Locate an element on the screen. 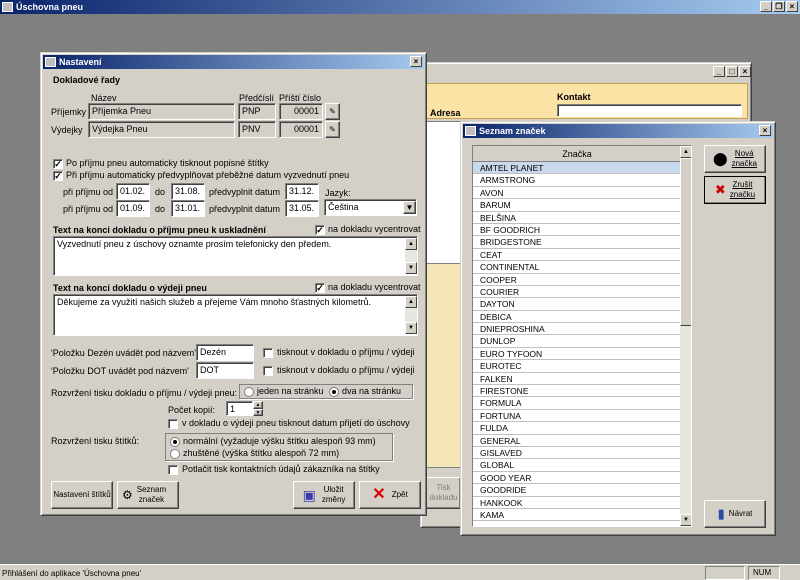 The image size is (800, 580). brand-list-item: GLOBAL is located at coordinates (577, 465).